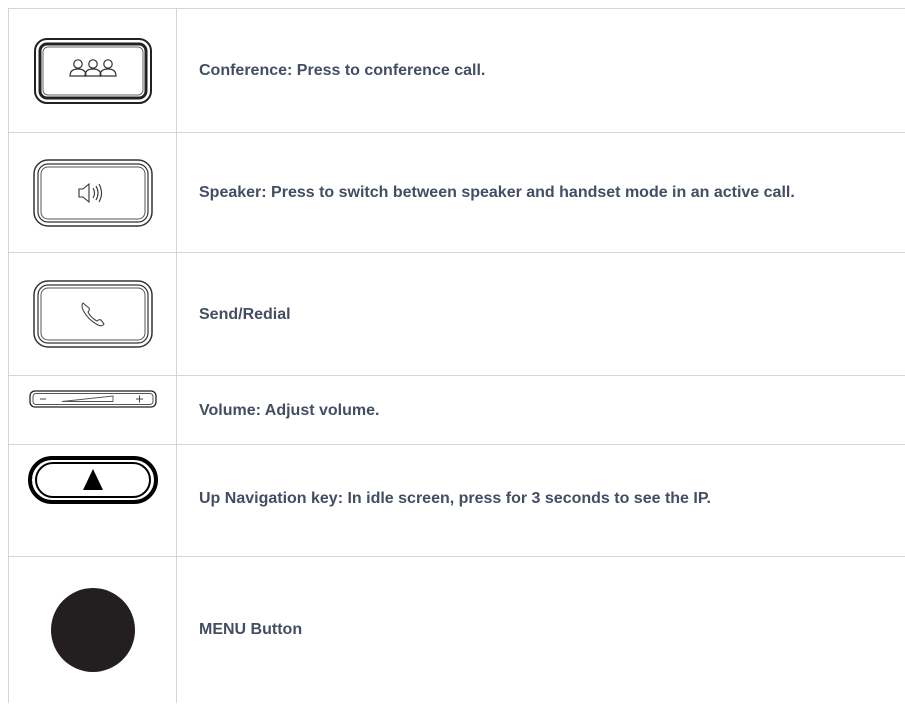  I want to click on description-cell: Conference: Press to conference call., so click(342, 70).